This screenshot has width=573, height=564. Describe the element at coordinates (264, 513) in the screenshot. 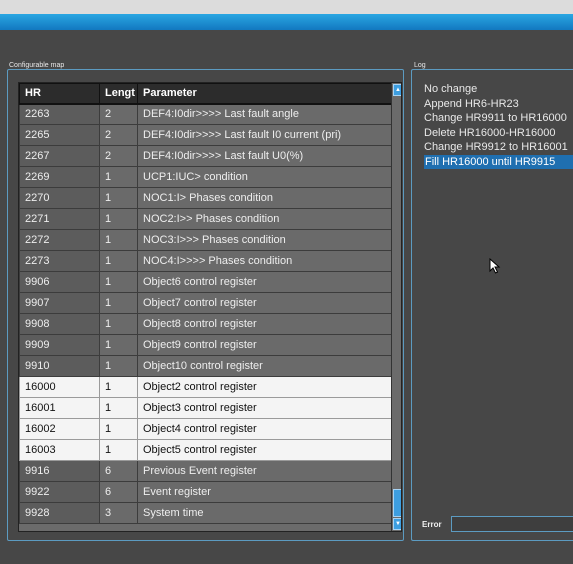

I see `cell-parameter: System time` at that location.